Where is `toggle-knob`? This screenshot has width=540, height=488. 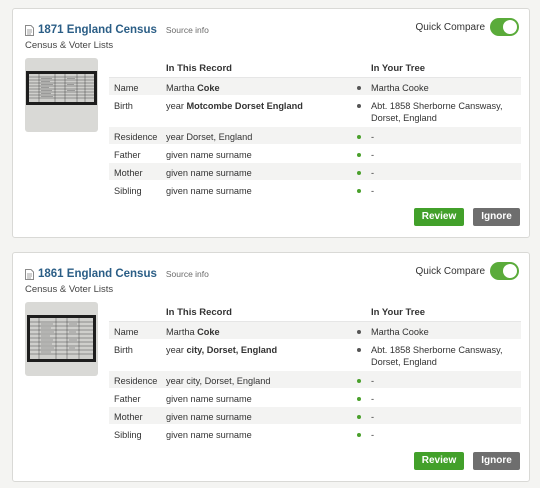 toggle-knob is located at coordinates (510, 27).